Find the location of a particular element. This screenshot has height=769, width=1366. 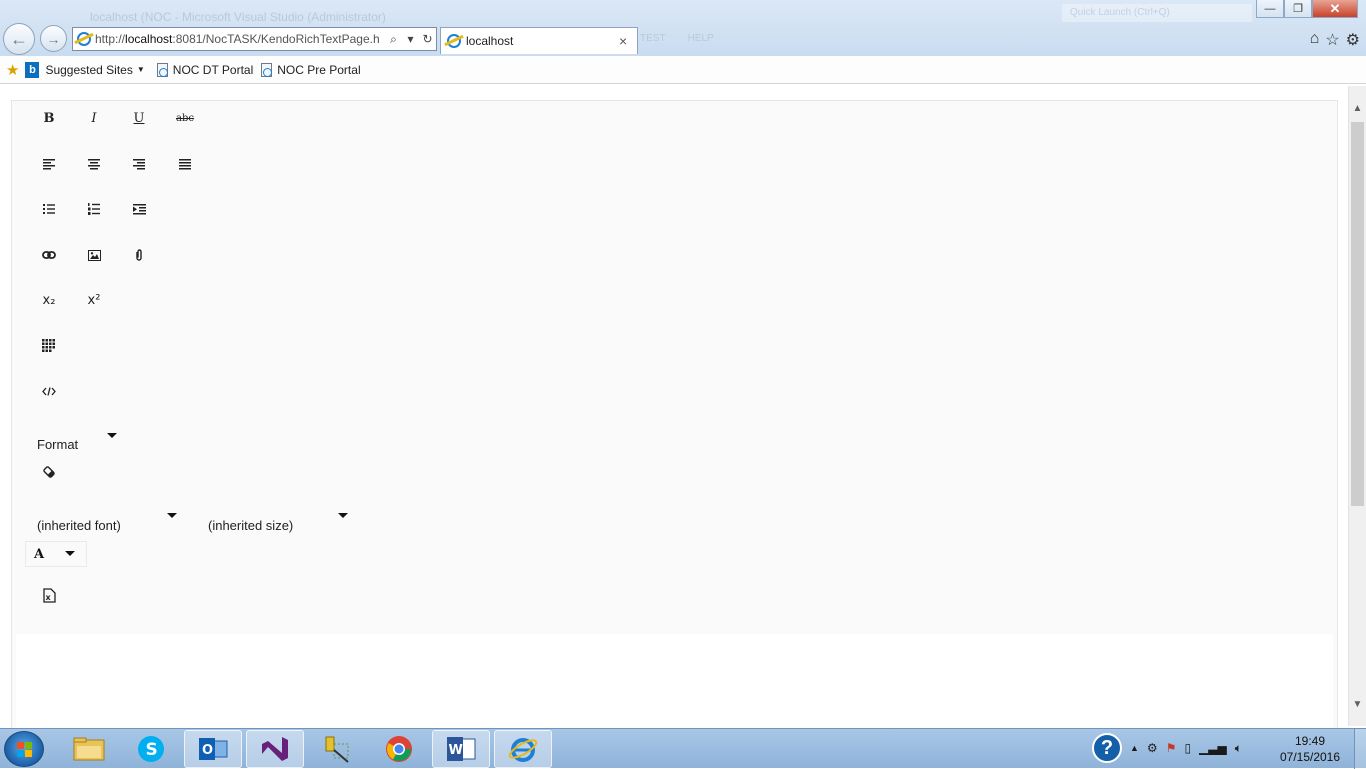

svg-text: S is located at coordinates (152, 750).